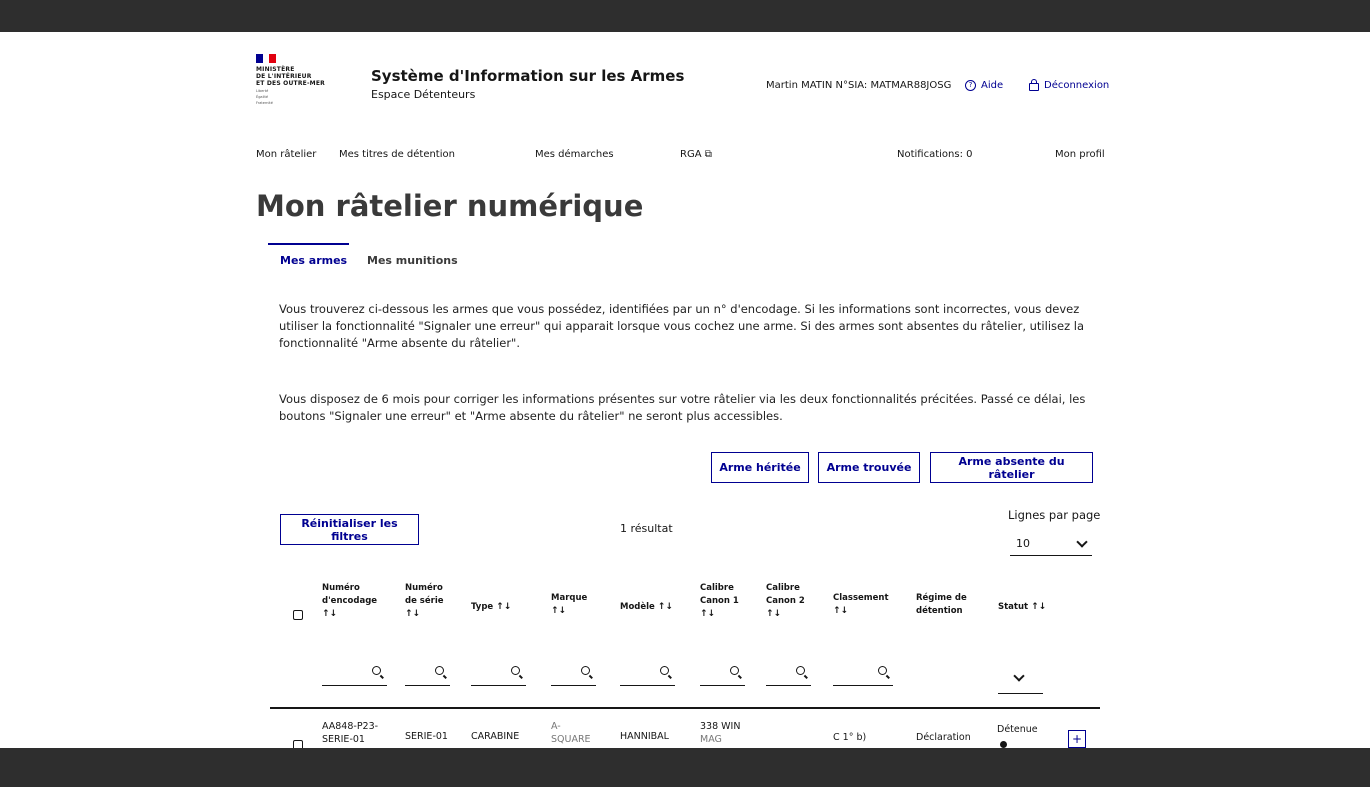 The width and height of the screenshot is (1370, 787). What do you see at coordinates (637, 607) in the screenshot?
I see `header-model-label: Modèle` at bounding box center [637, 607].